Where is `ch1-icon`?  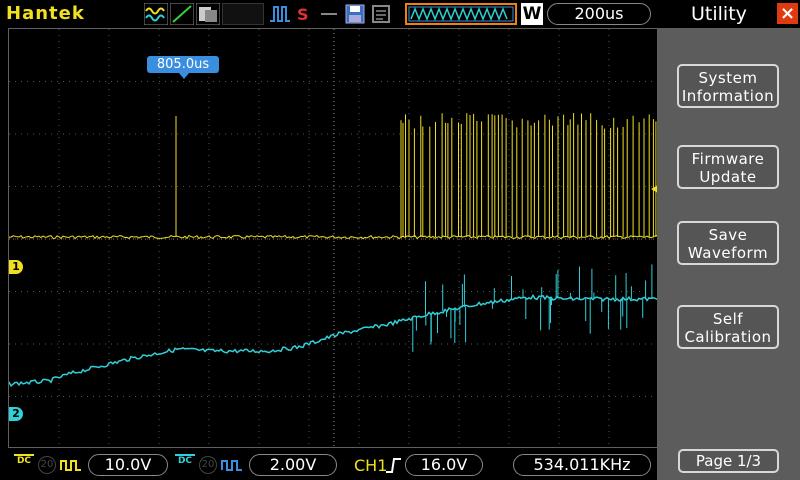 ch1-icon is located at coordinates (182, 14).